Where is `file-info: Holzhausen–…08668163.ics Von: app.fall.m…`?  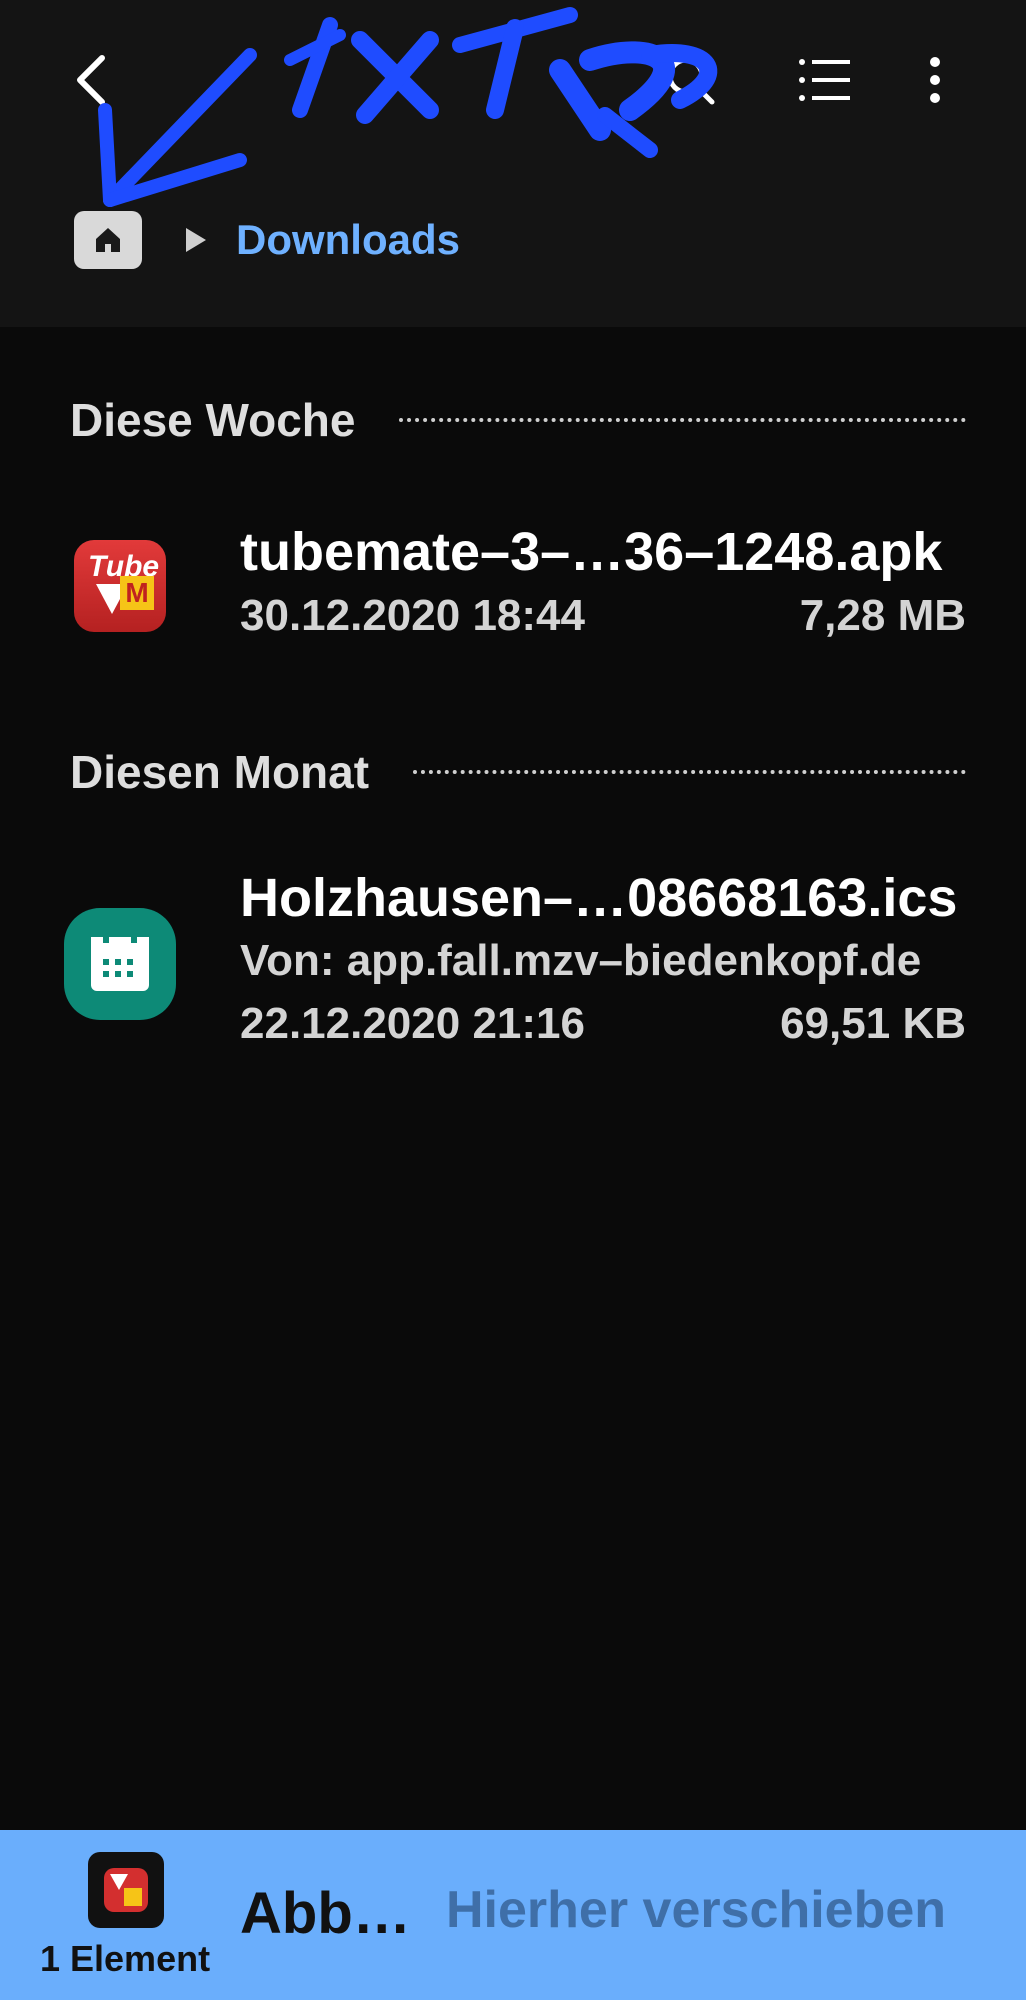
file-info: Holzhausen–…08668163.ics Von: app.fall.m… is located at coordinates (603, 961).